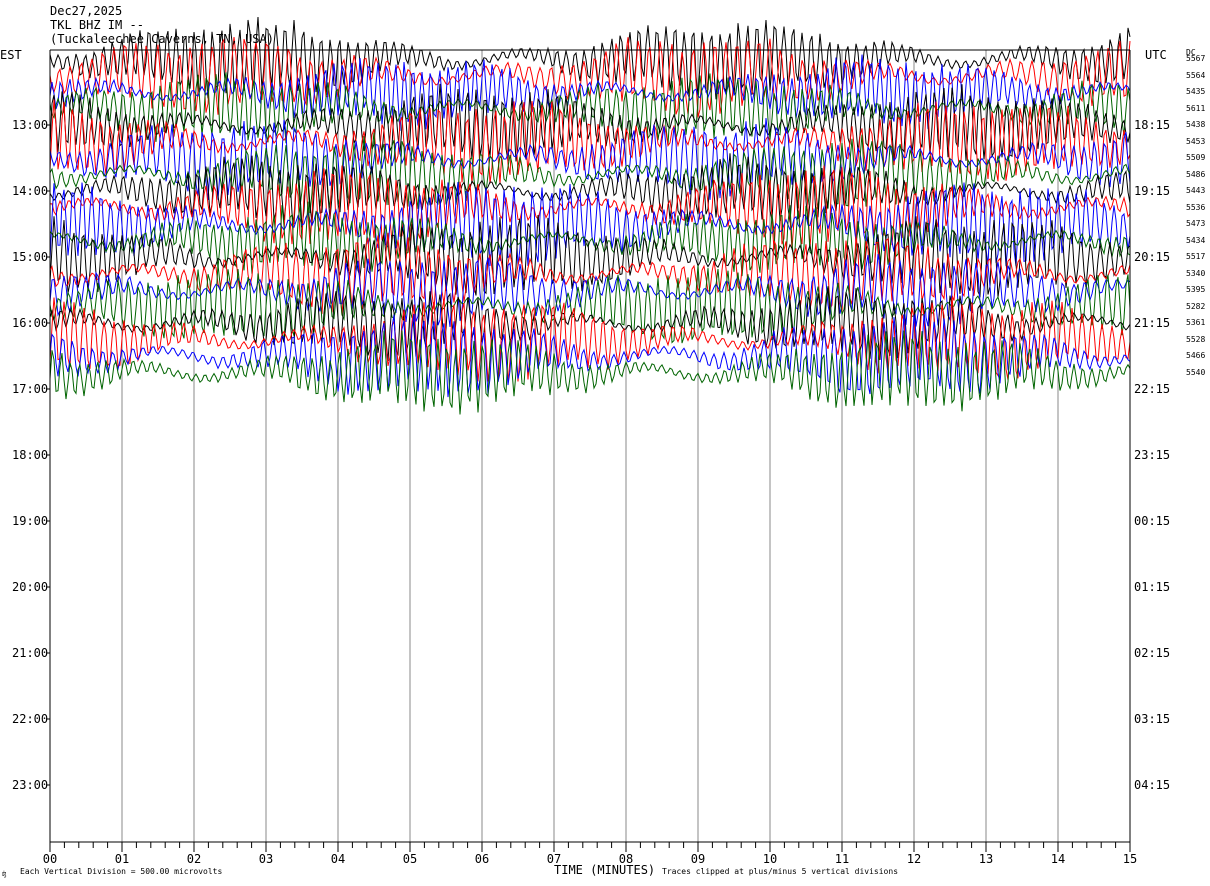 Image resolution: width=1210 pixels, height=886 pixels. I want to click on dc-offset-value: 5282, so click(1196, 306).